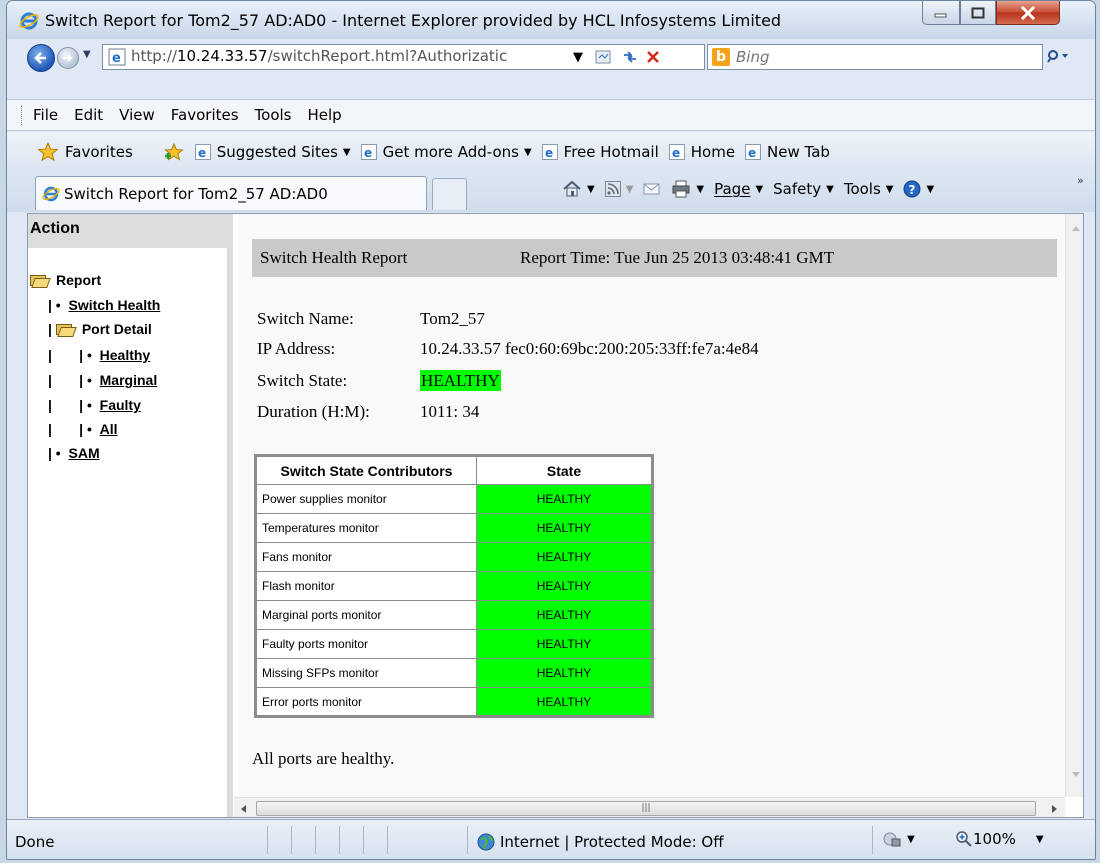  Describe the element at coordinates (564, 673) in the screenshot. I see `state-cell: HEALTHY` at that location.